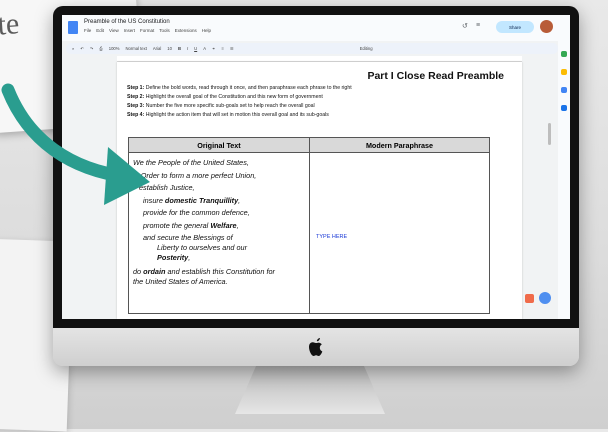 The image size is (608, 432). I want to click on menu-format: Format, so click(147, 30).